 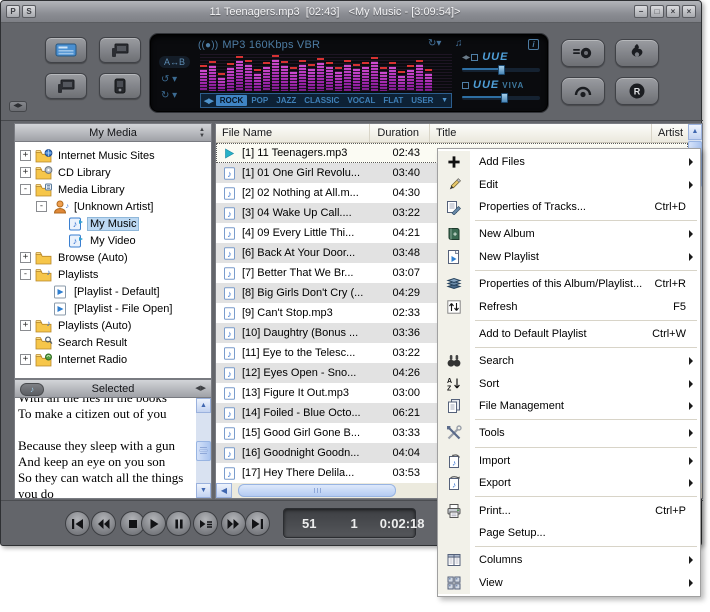 I want to click on exit-button: ×, so click(x=689, y=11).